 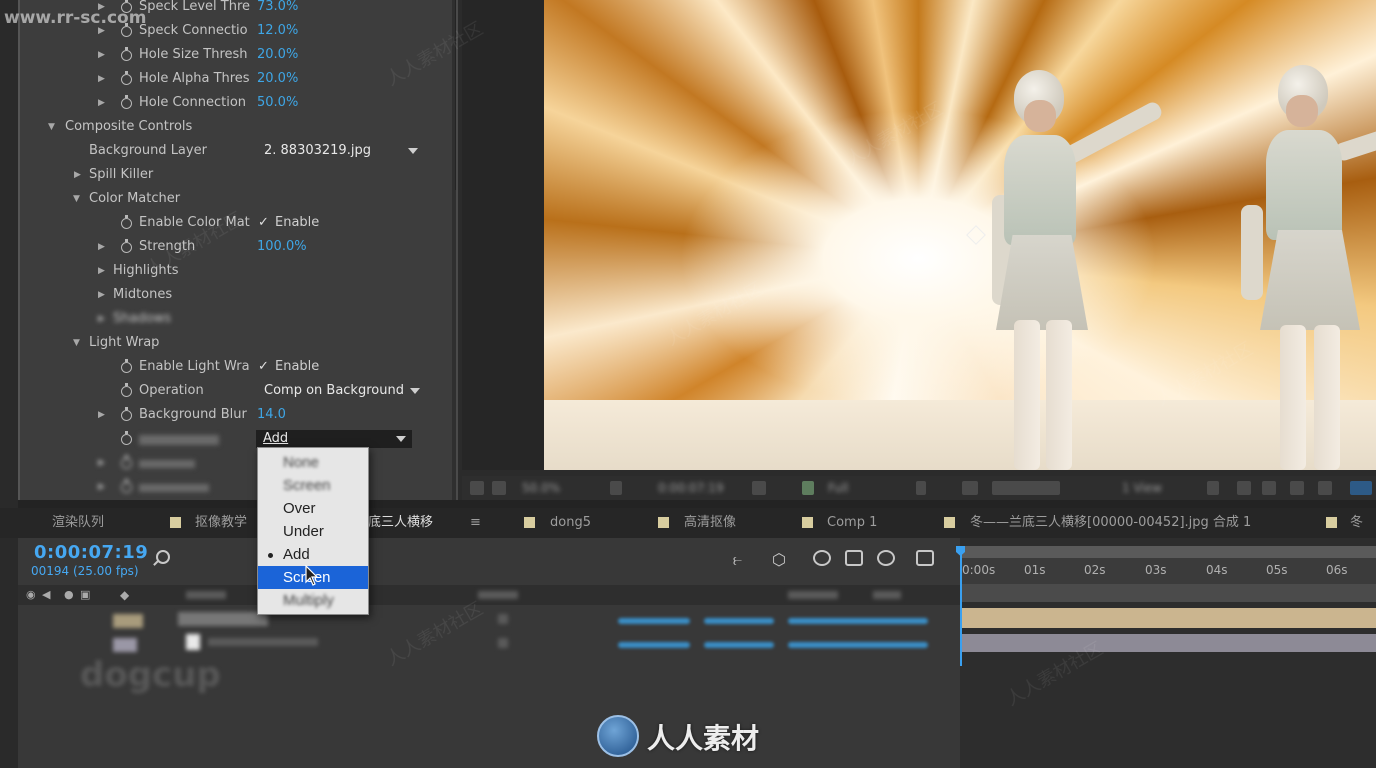 I want to click on eye-icon: ◉, so click(x=31, y=594).